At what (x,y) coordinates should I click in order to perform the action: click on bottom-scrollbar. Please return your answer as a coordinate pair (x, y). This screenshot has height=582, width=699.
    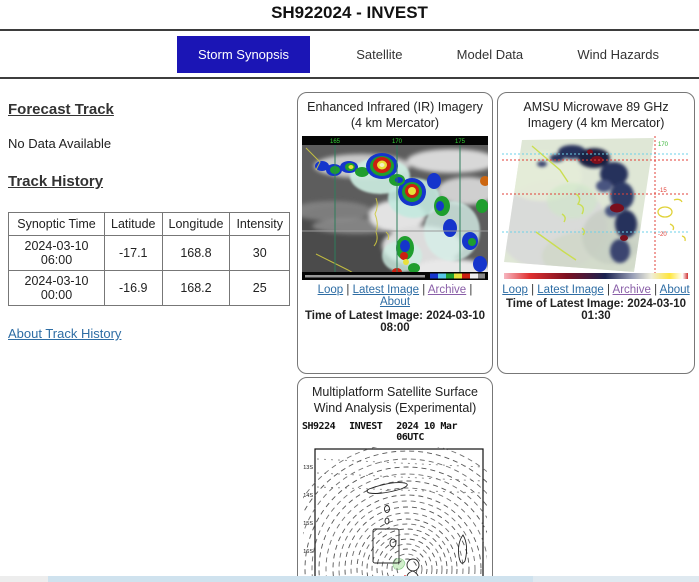
    Looking at the image, I should click on (349, 579).